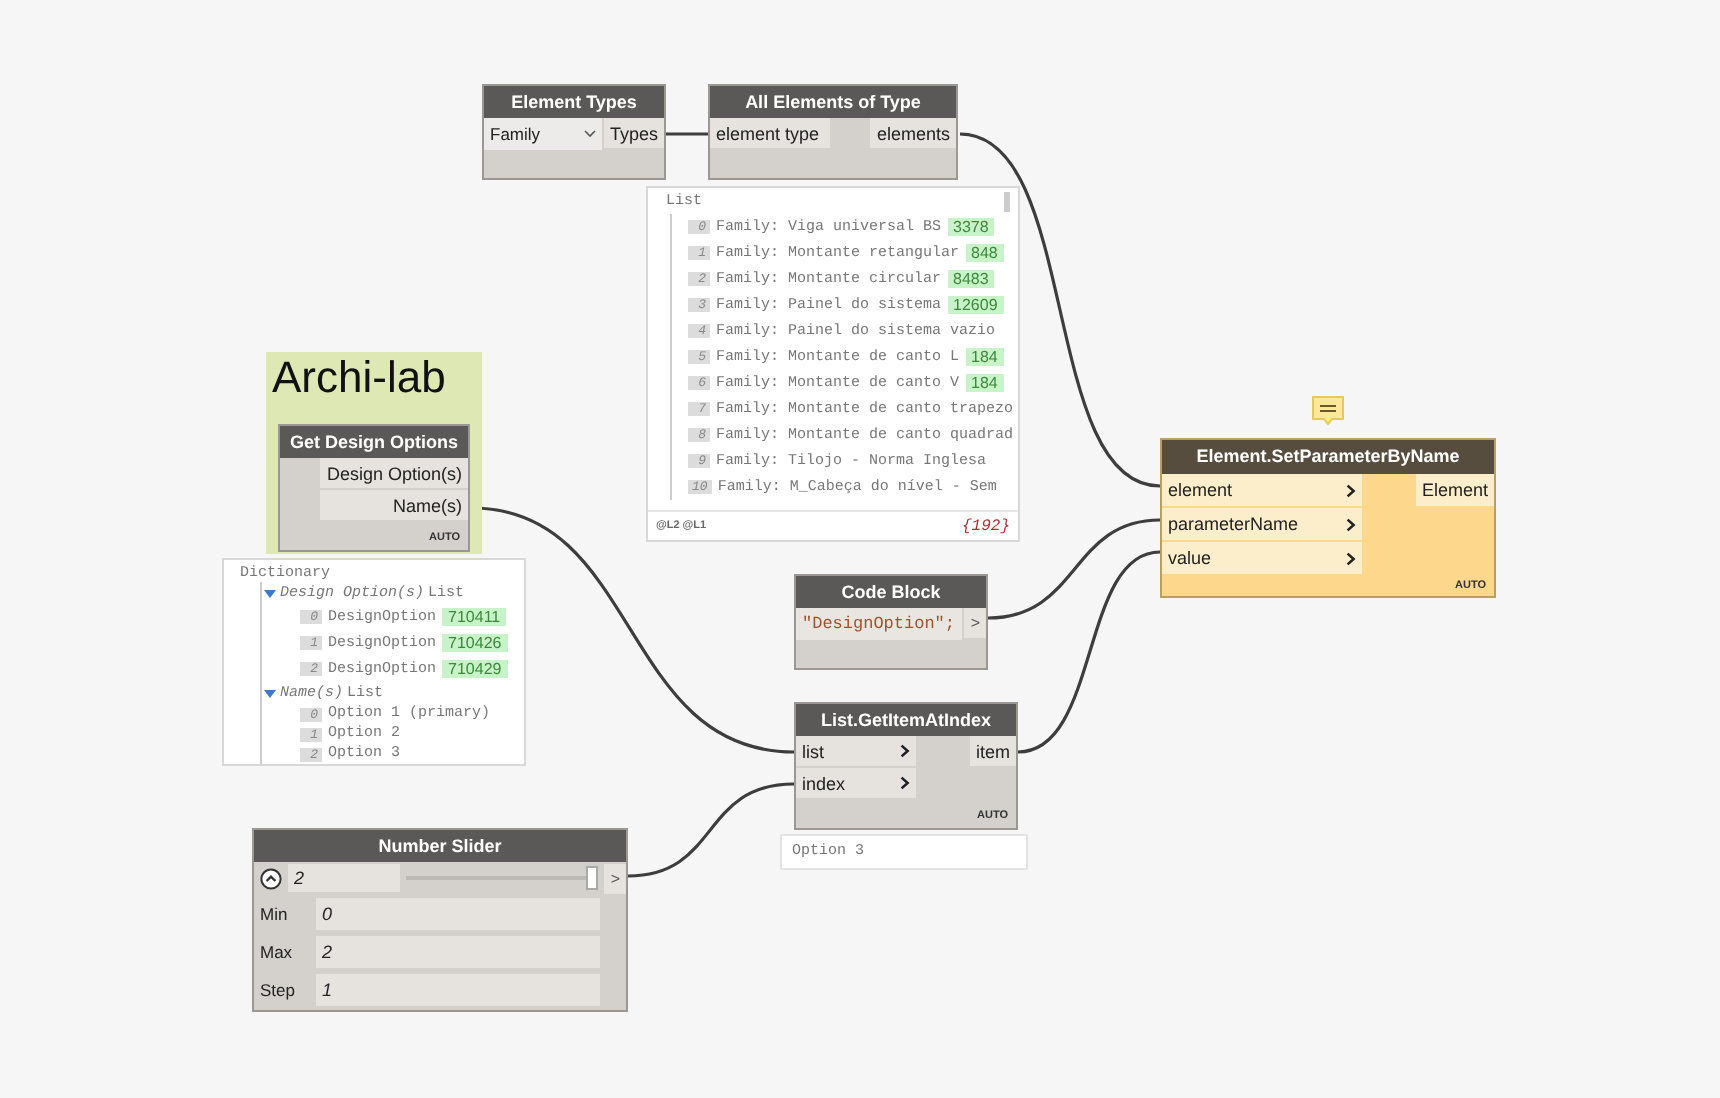 The width and height of the screenshot is (1720, 1098). I want to click on slider, so click(502, 878).